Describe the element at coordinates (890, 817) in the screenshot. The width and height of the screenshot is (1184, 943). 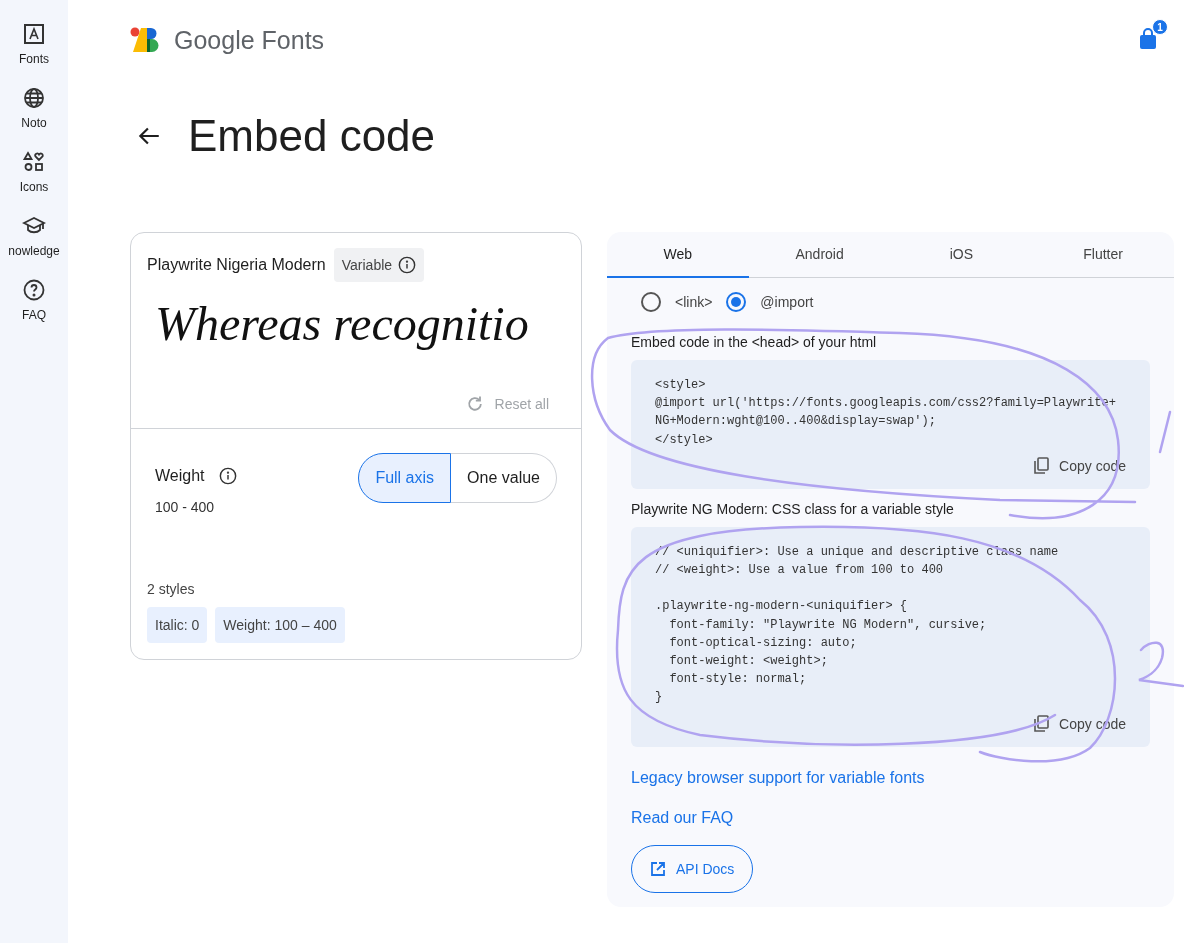
I see `help-link: Read our FAQ` at that location.